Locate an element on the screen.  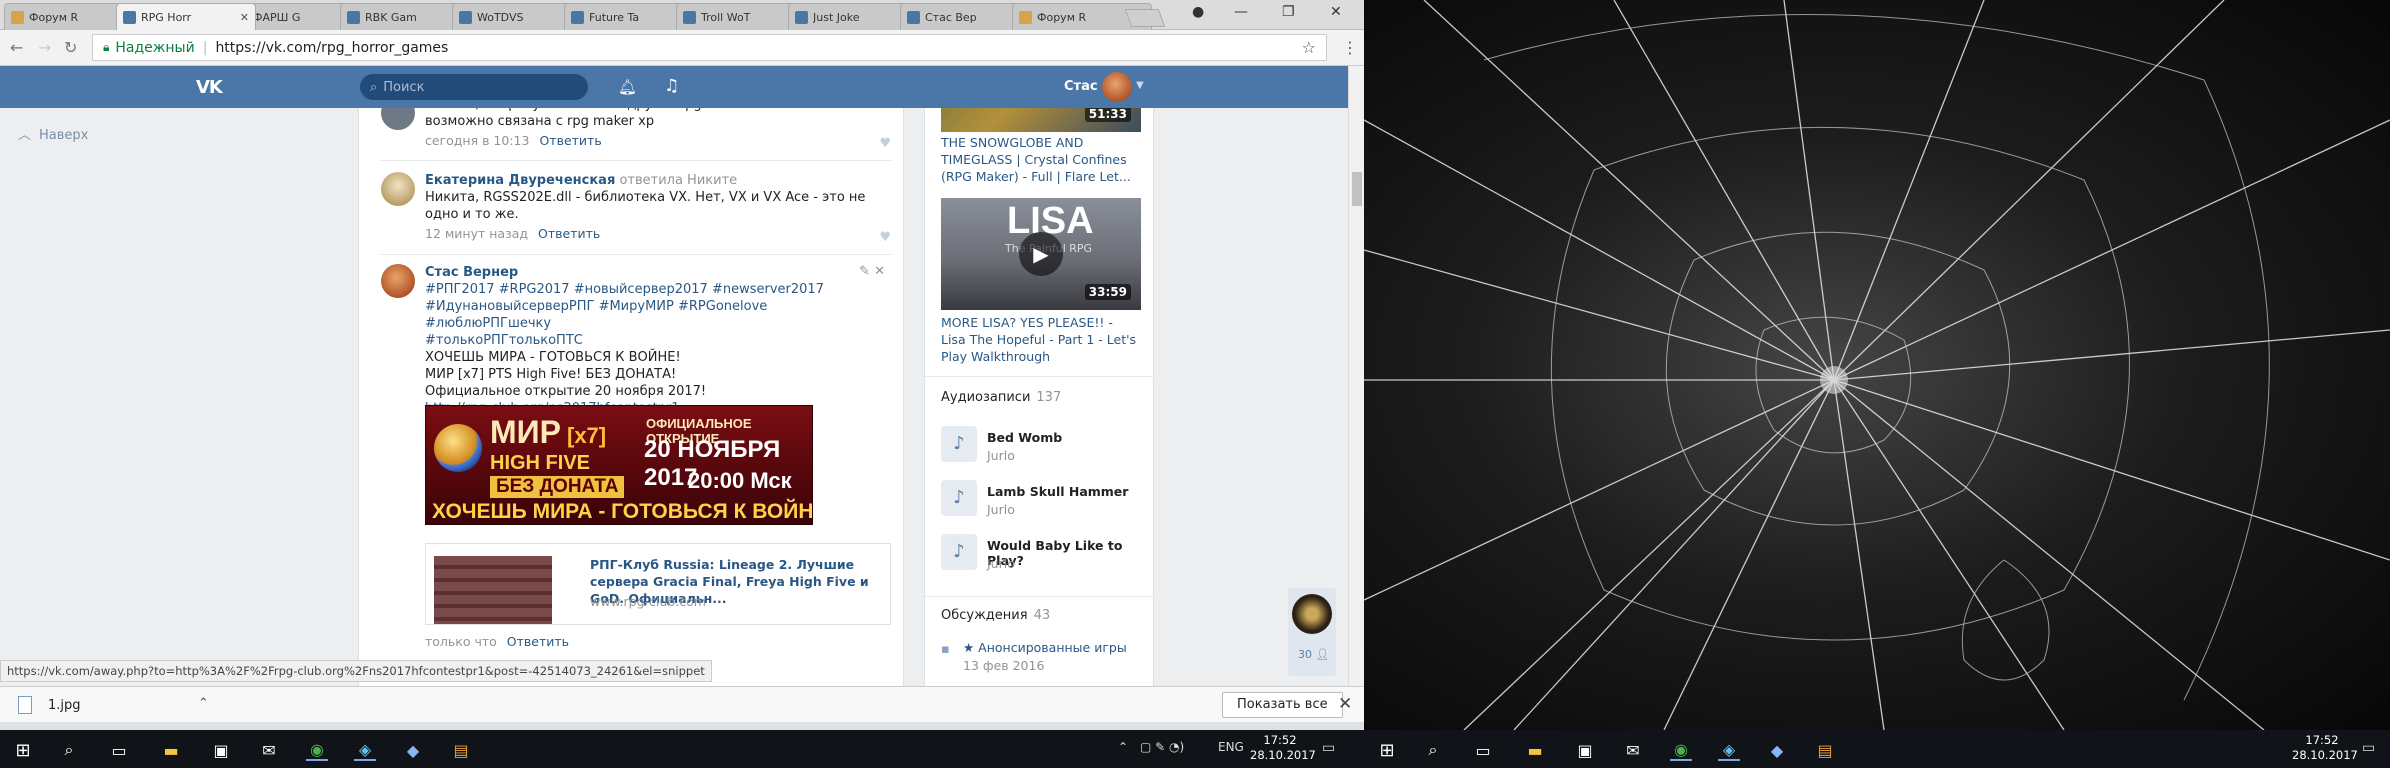
scrollbar-thumb is located at coordinates (1357, 189).